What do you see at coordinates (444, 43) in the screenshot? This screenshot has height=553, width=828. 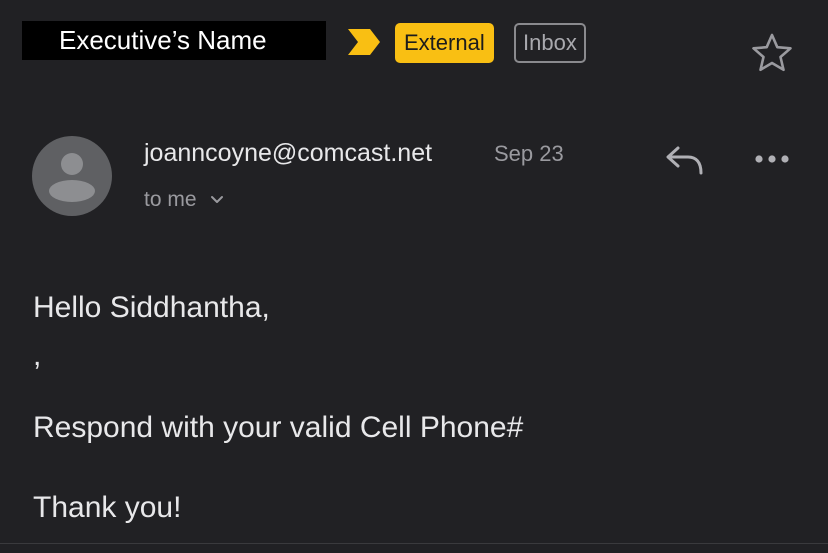 I see `external-label: External` at bounding box center [444, 43].